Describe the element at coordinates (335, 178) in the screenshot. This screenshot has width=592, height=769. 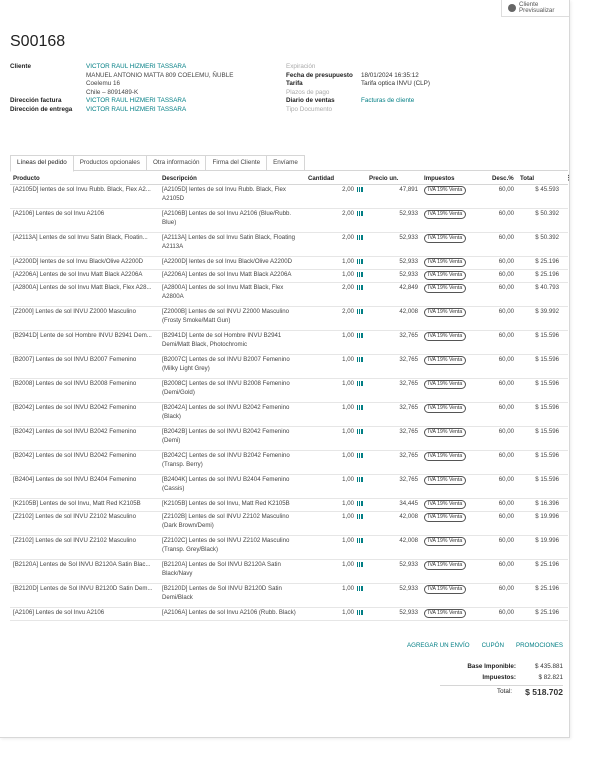
I see `col-quantity: Cantidad` at that location.